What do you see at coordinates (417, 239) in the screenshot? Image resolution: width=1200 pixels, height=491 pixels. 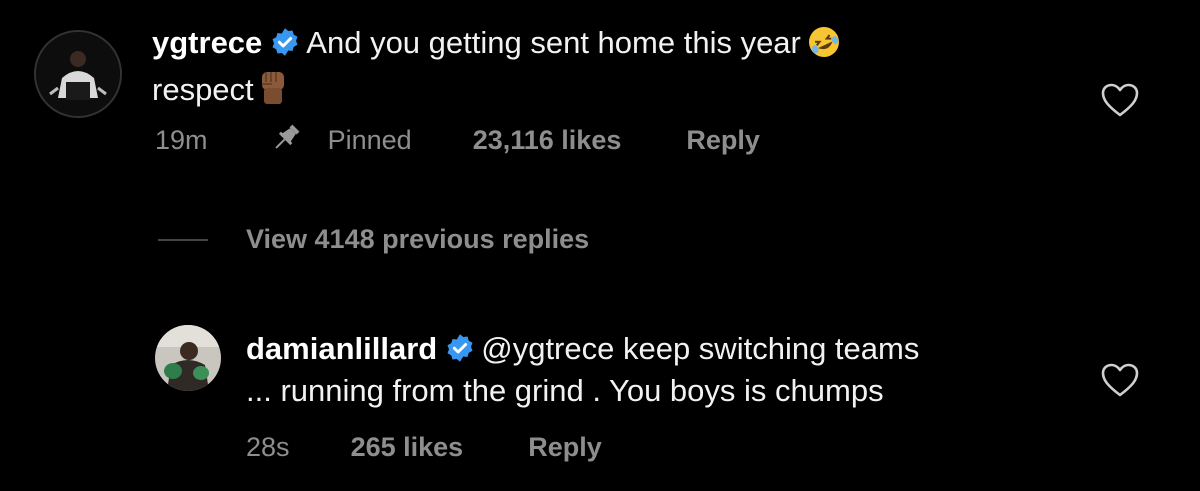 I see `view-replies-label: View 4148 previous replies` at bounding box center [417, 239].